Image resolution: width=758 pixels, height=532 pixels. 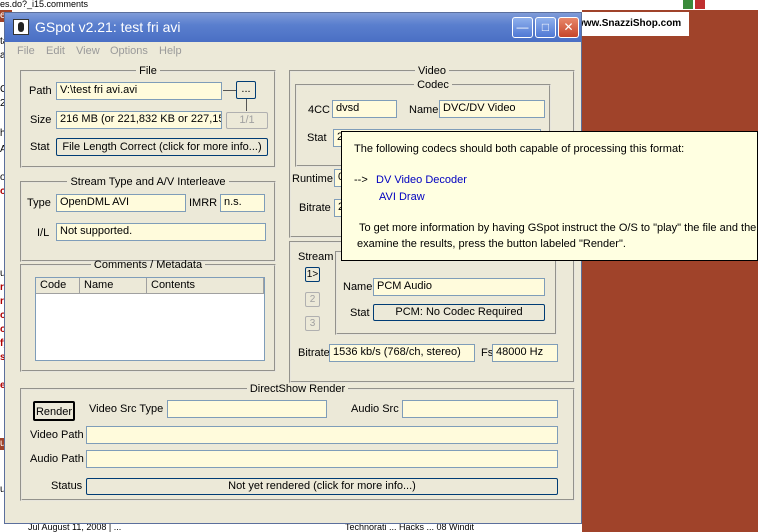 What do you see at coordinates (139, 91) in the screenshot?
I see `path-field: V:\test fri avi.avi` at bounding box center [139, 91].